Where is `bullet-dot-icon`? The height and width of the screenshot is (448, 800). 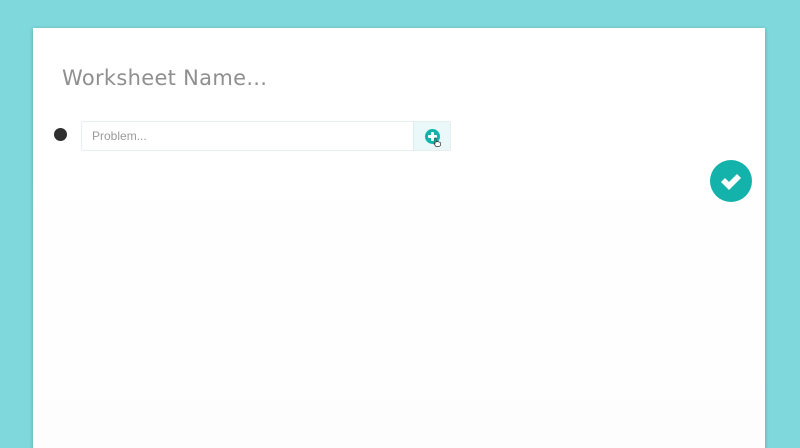 bullet-dot-icon is located at coordinates (60, 134).